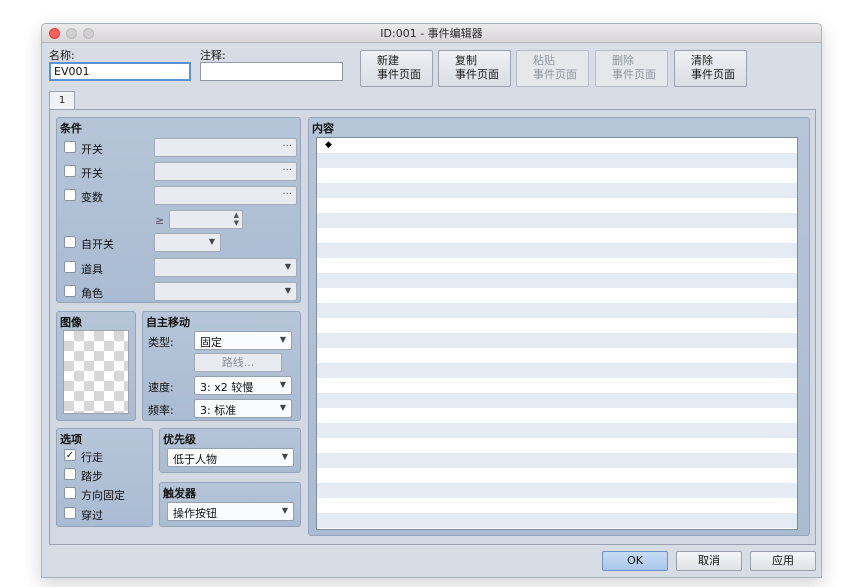 The width and height of the screenshot is (865, 587). Describe the element at coordinates (70, 267) in the screenshot. I see `item-checkbox` at that location.